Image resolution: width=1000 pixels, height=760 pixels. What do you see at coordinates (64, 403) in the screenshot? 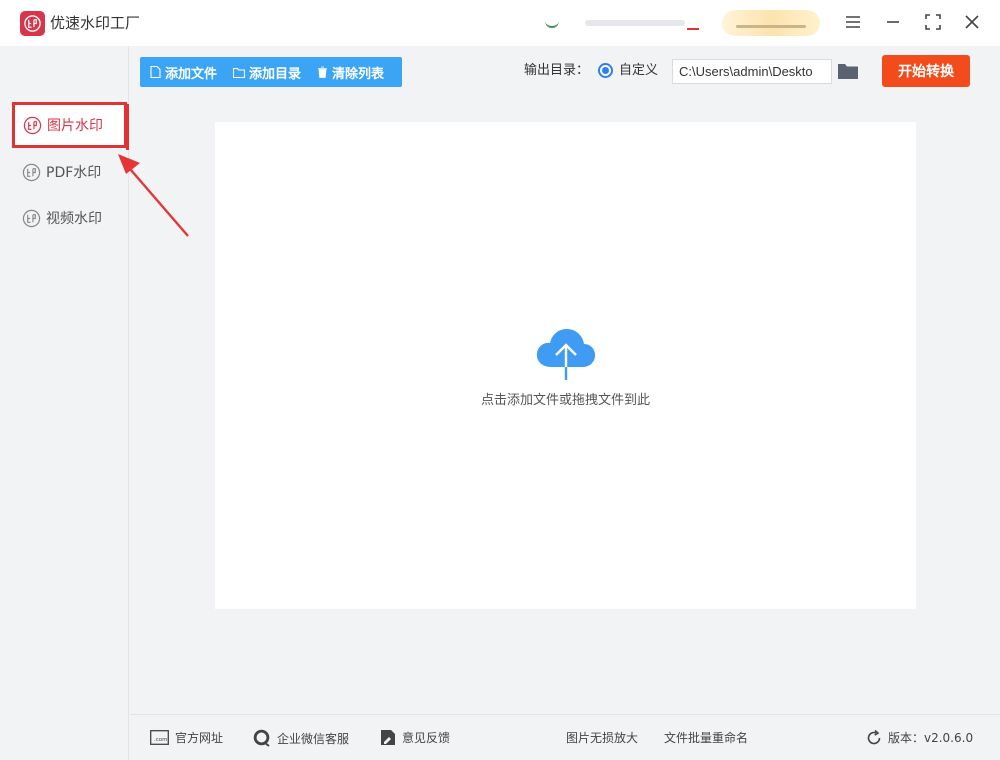
I see `sidebar: 图片水印 PDF水印 视频水印` at bounding box center [64, 403].